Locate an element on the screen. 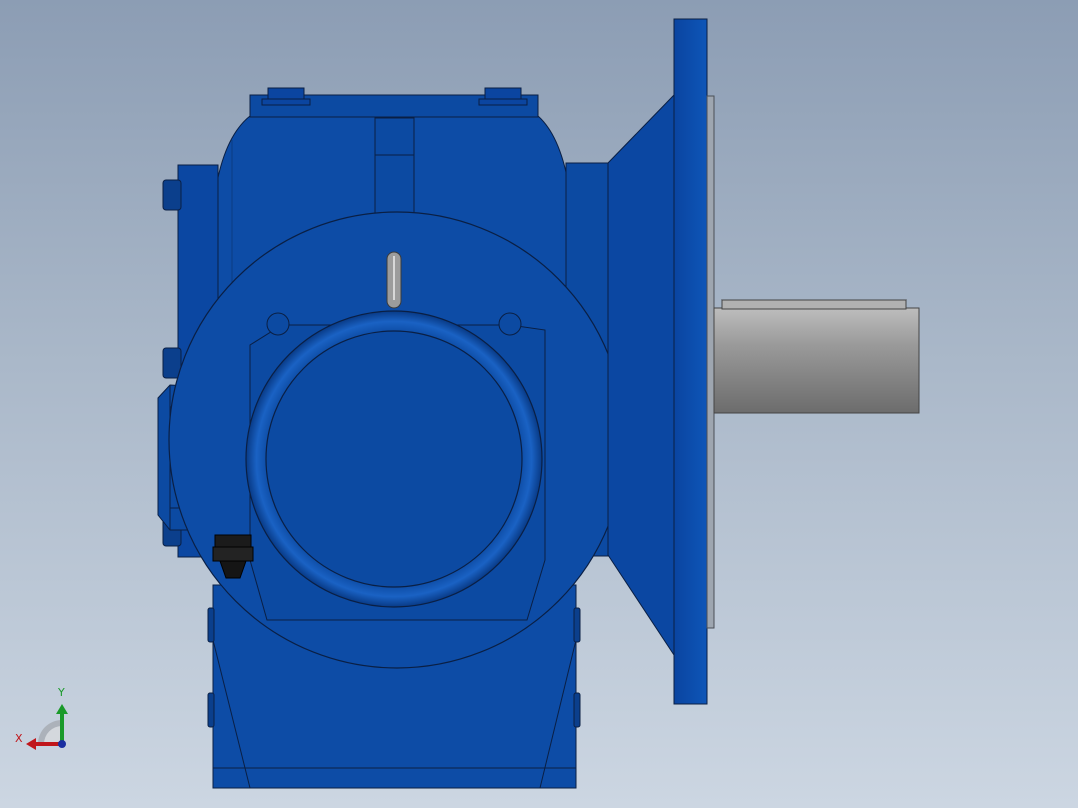 This screenshot has height=808, width=1078. output-shaft is located at coordinates (816, 356).